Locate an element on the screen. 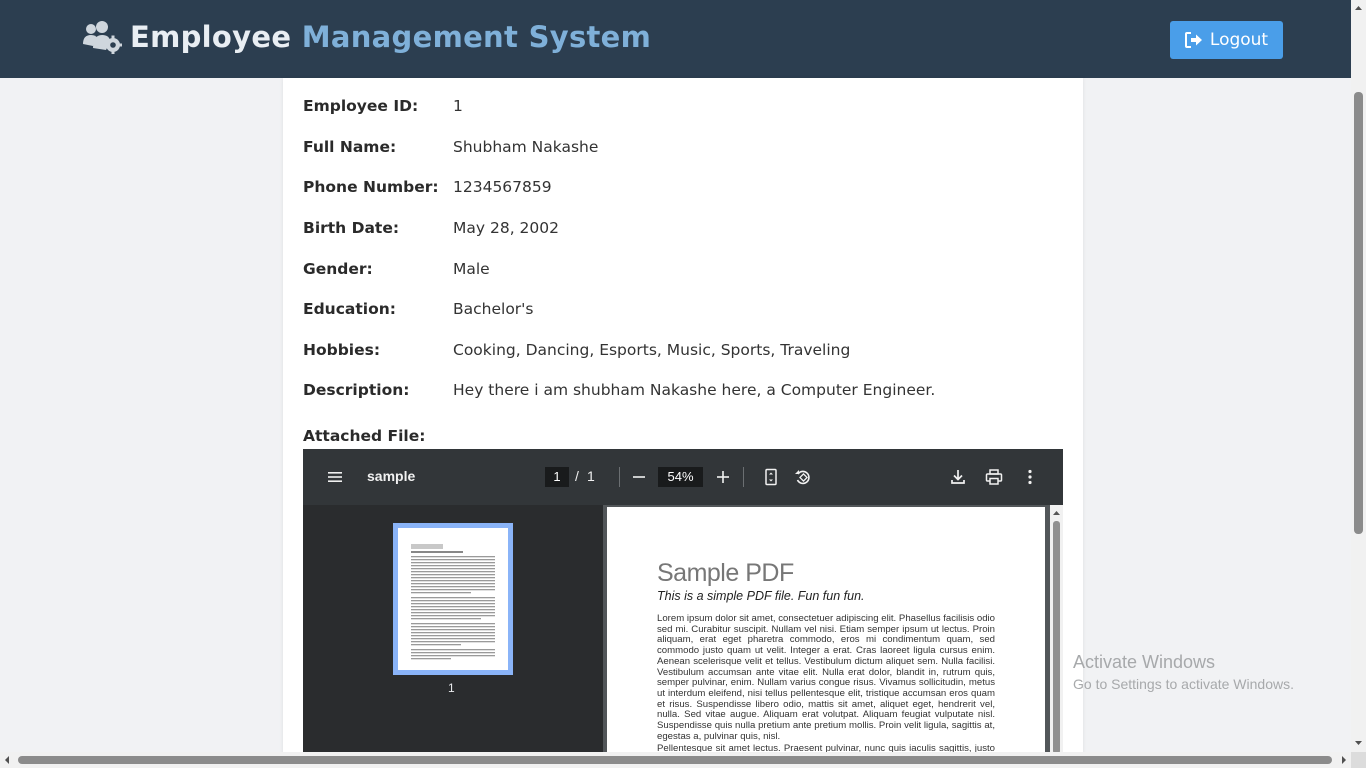 This screenshot has width=1366, height=768. scrollbar-corner is located at coordinates (1358, 760).